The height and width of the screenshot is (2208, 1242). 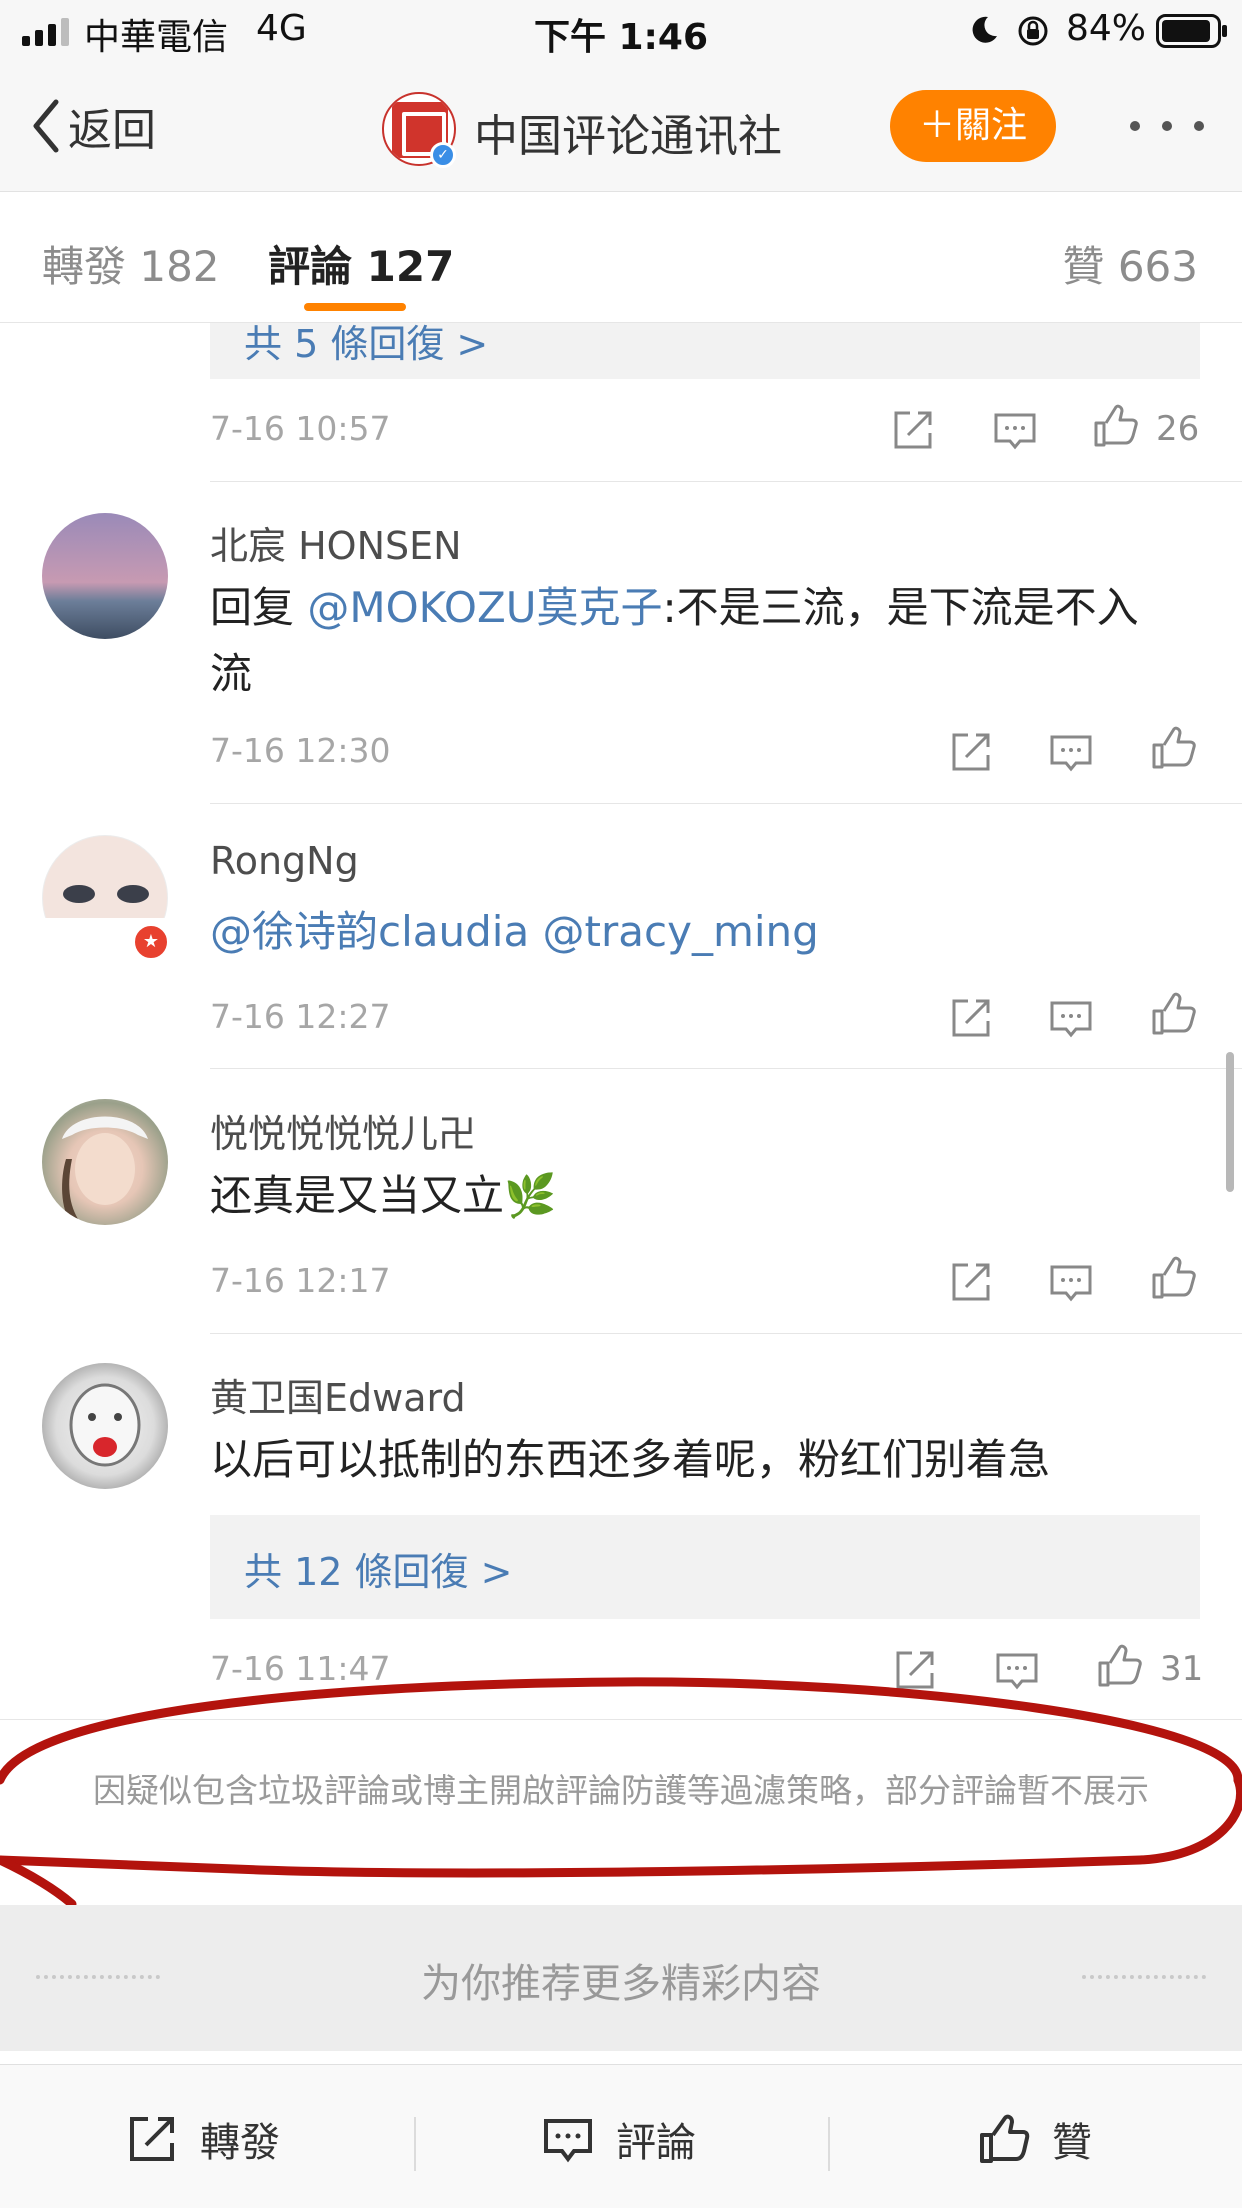 I want to click on verified-badge-icon: ✓, so click(x=443, y=155).